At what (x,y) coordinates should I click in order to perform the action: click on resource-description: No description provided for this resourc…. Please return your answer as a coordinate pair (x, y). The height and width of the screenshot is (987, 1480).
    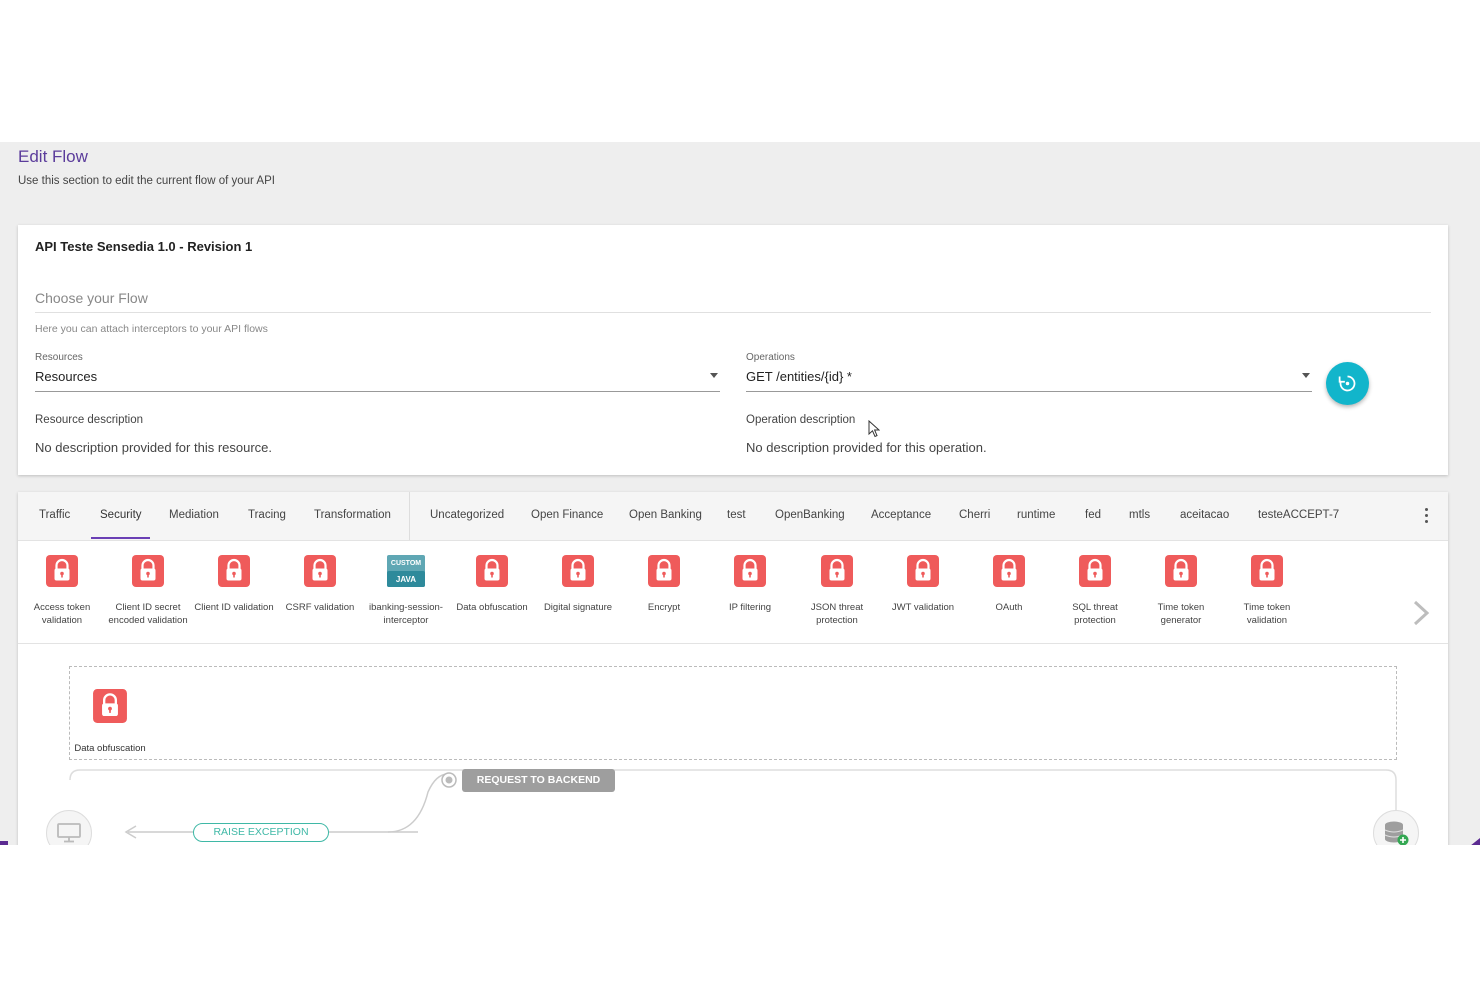
    Looking at the image, I should click on (154, 447).